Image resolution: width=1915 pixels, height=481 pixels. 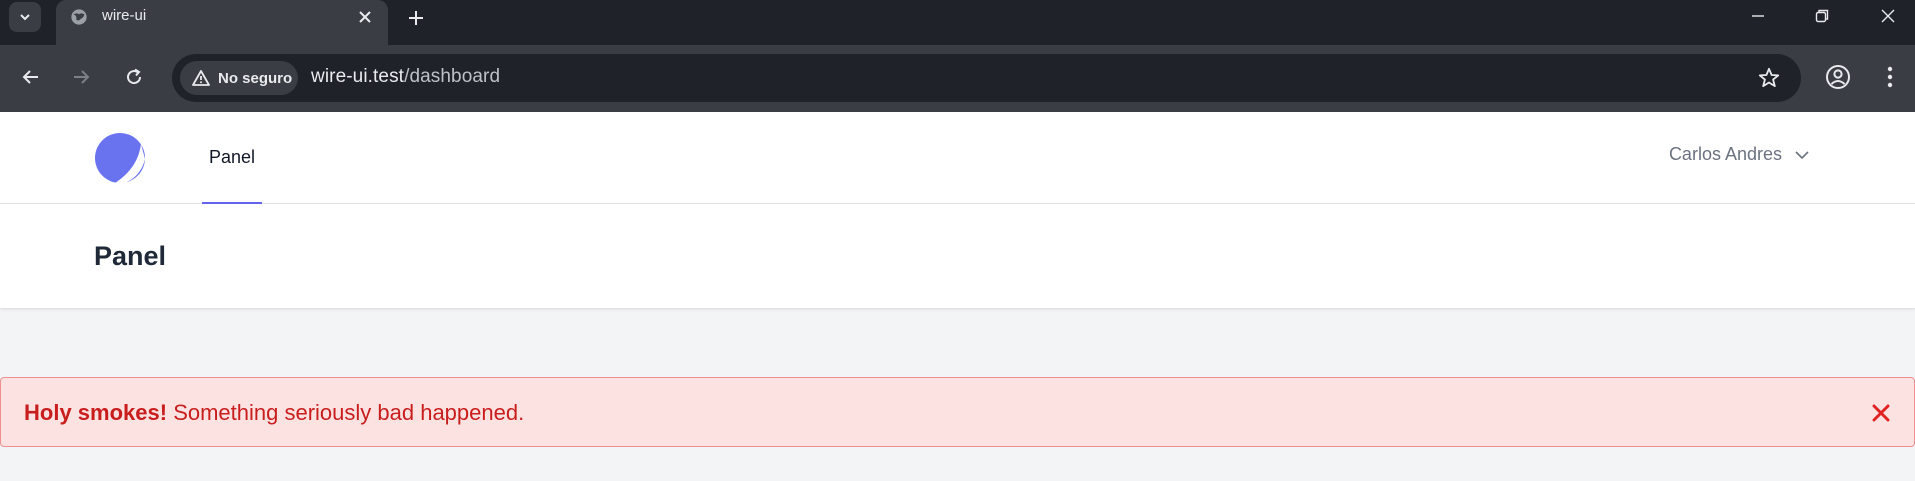 I want to click on reload-button, so click(x=134, y=77).